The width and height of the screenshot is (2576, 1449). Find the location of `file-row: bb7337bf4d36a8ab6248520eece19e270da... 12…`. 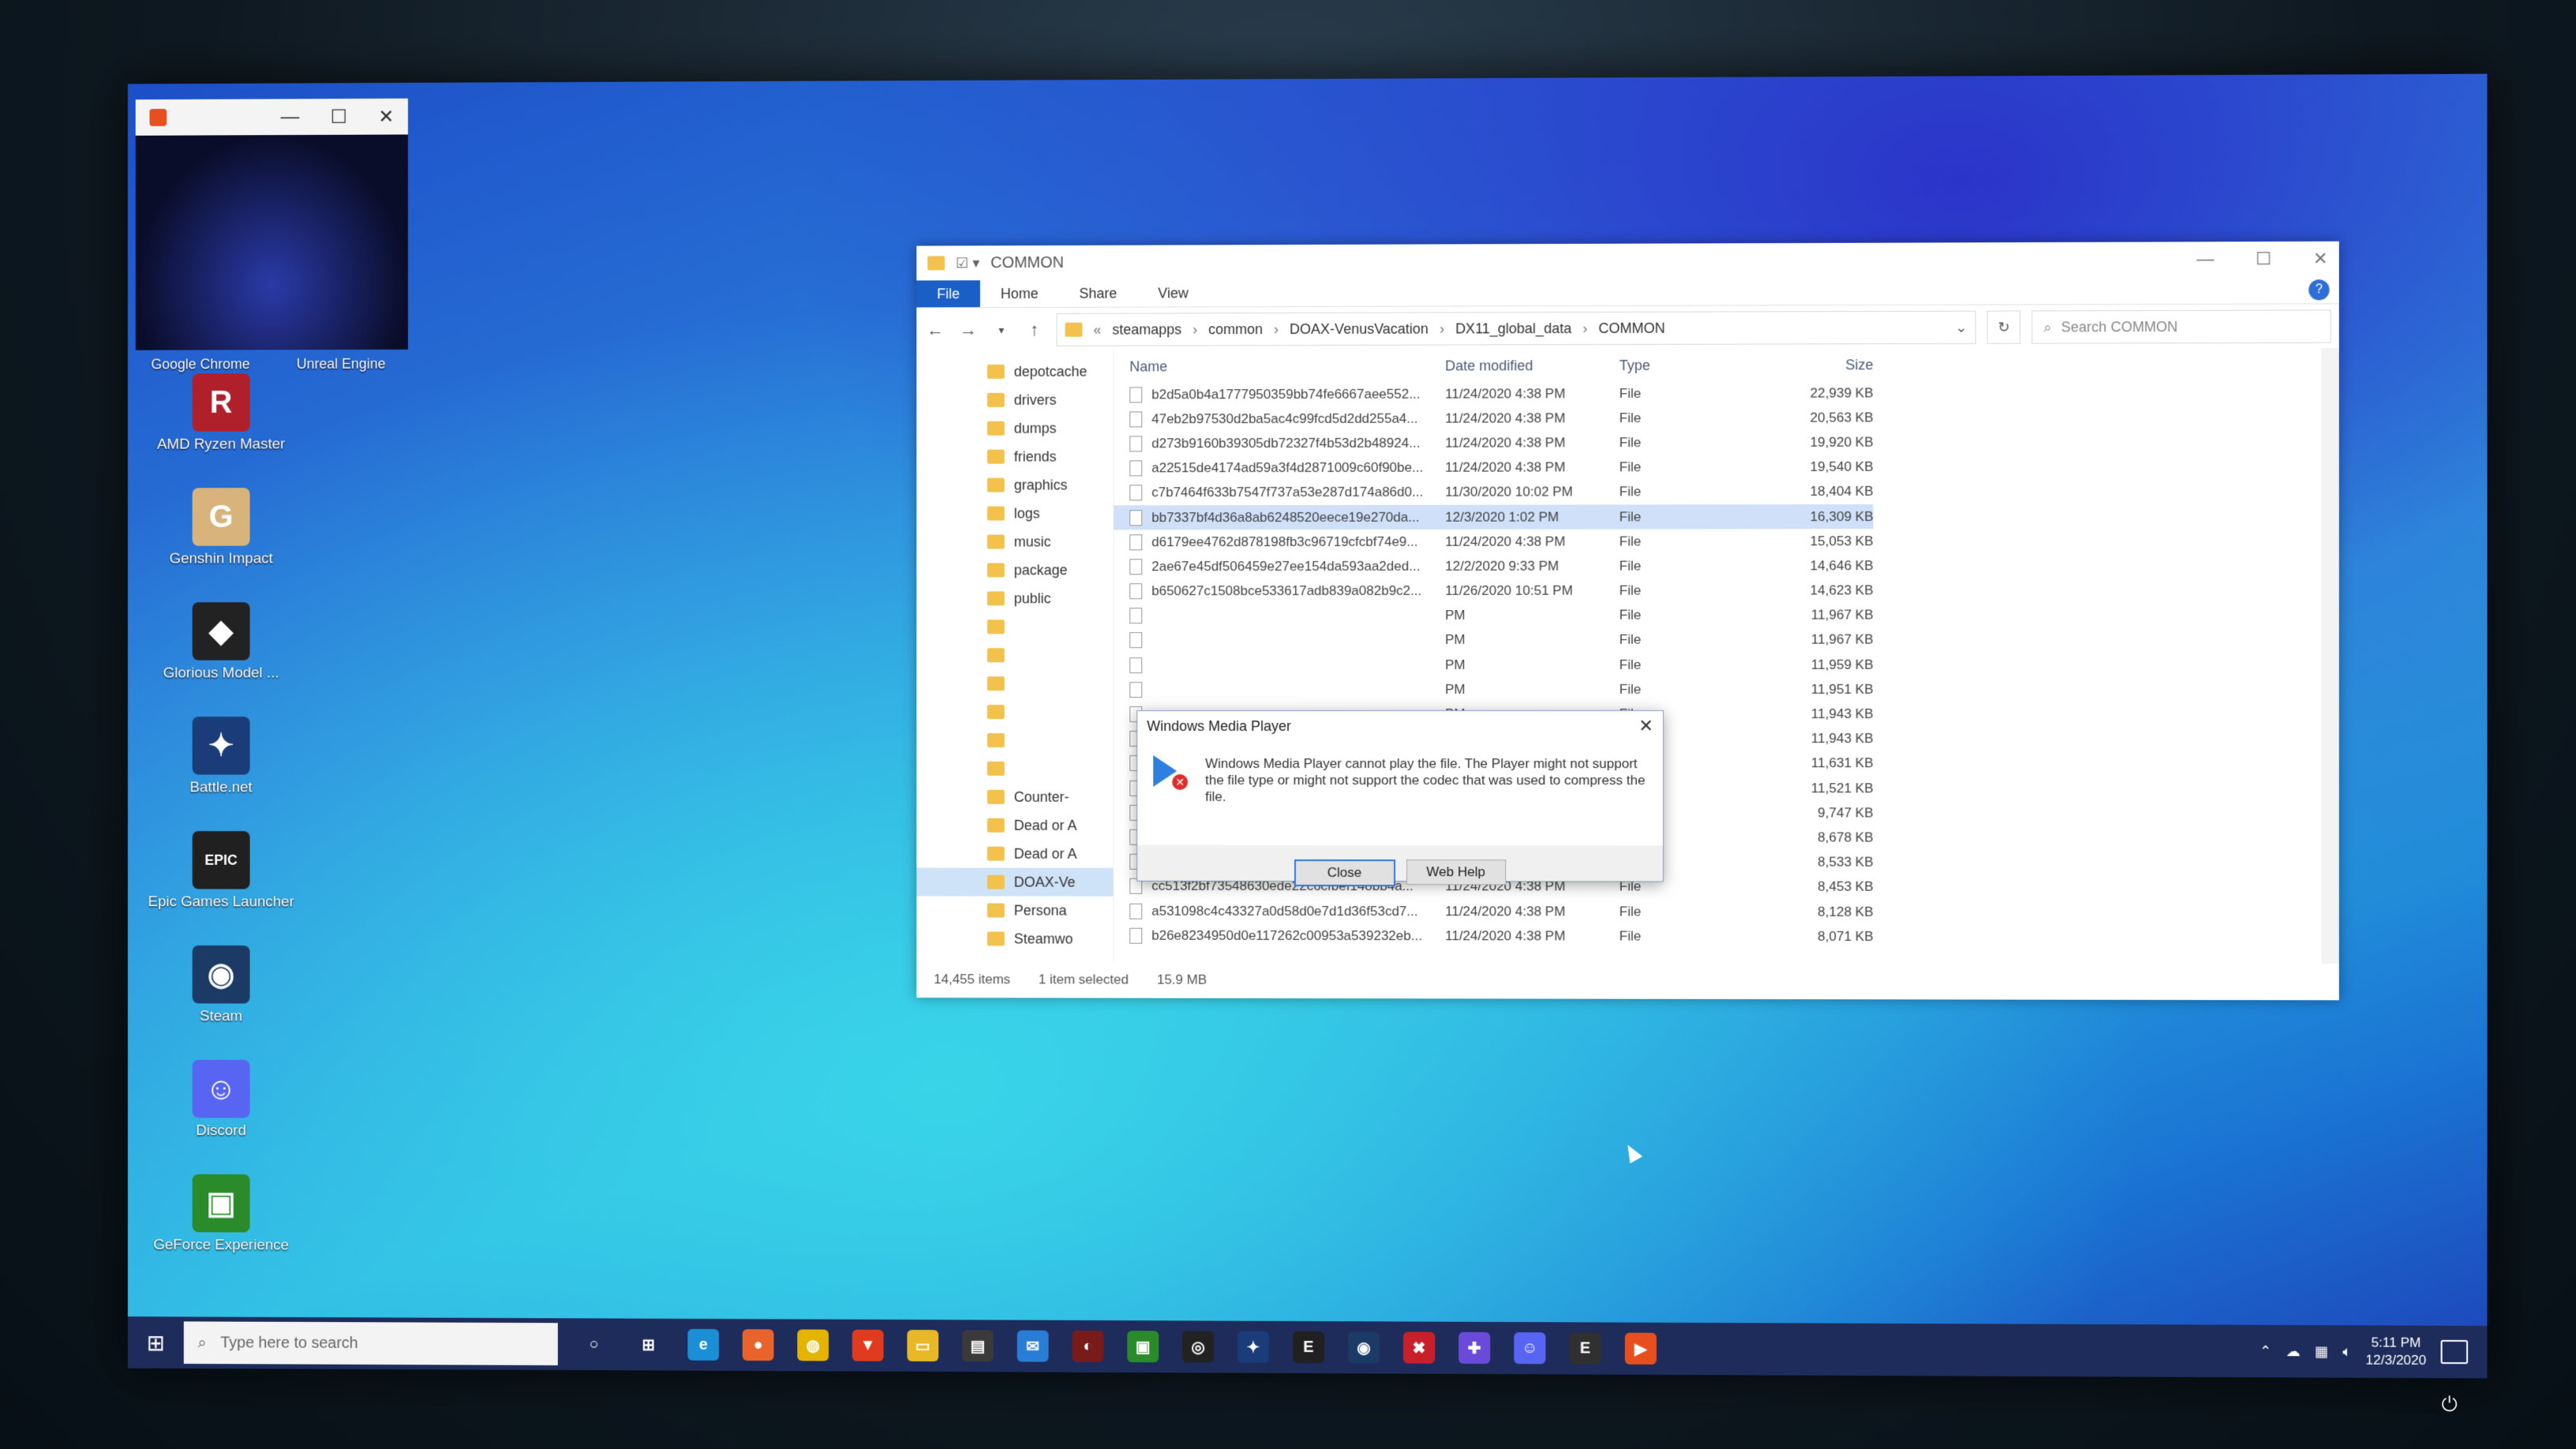

file-row: bb7337bf4d36a8ab6248520eece19e270da... 12… is located at coordinates (1493, 517).